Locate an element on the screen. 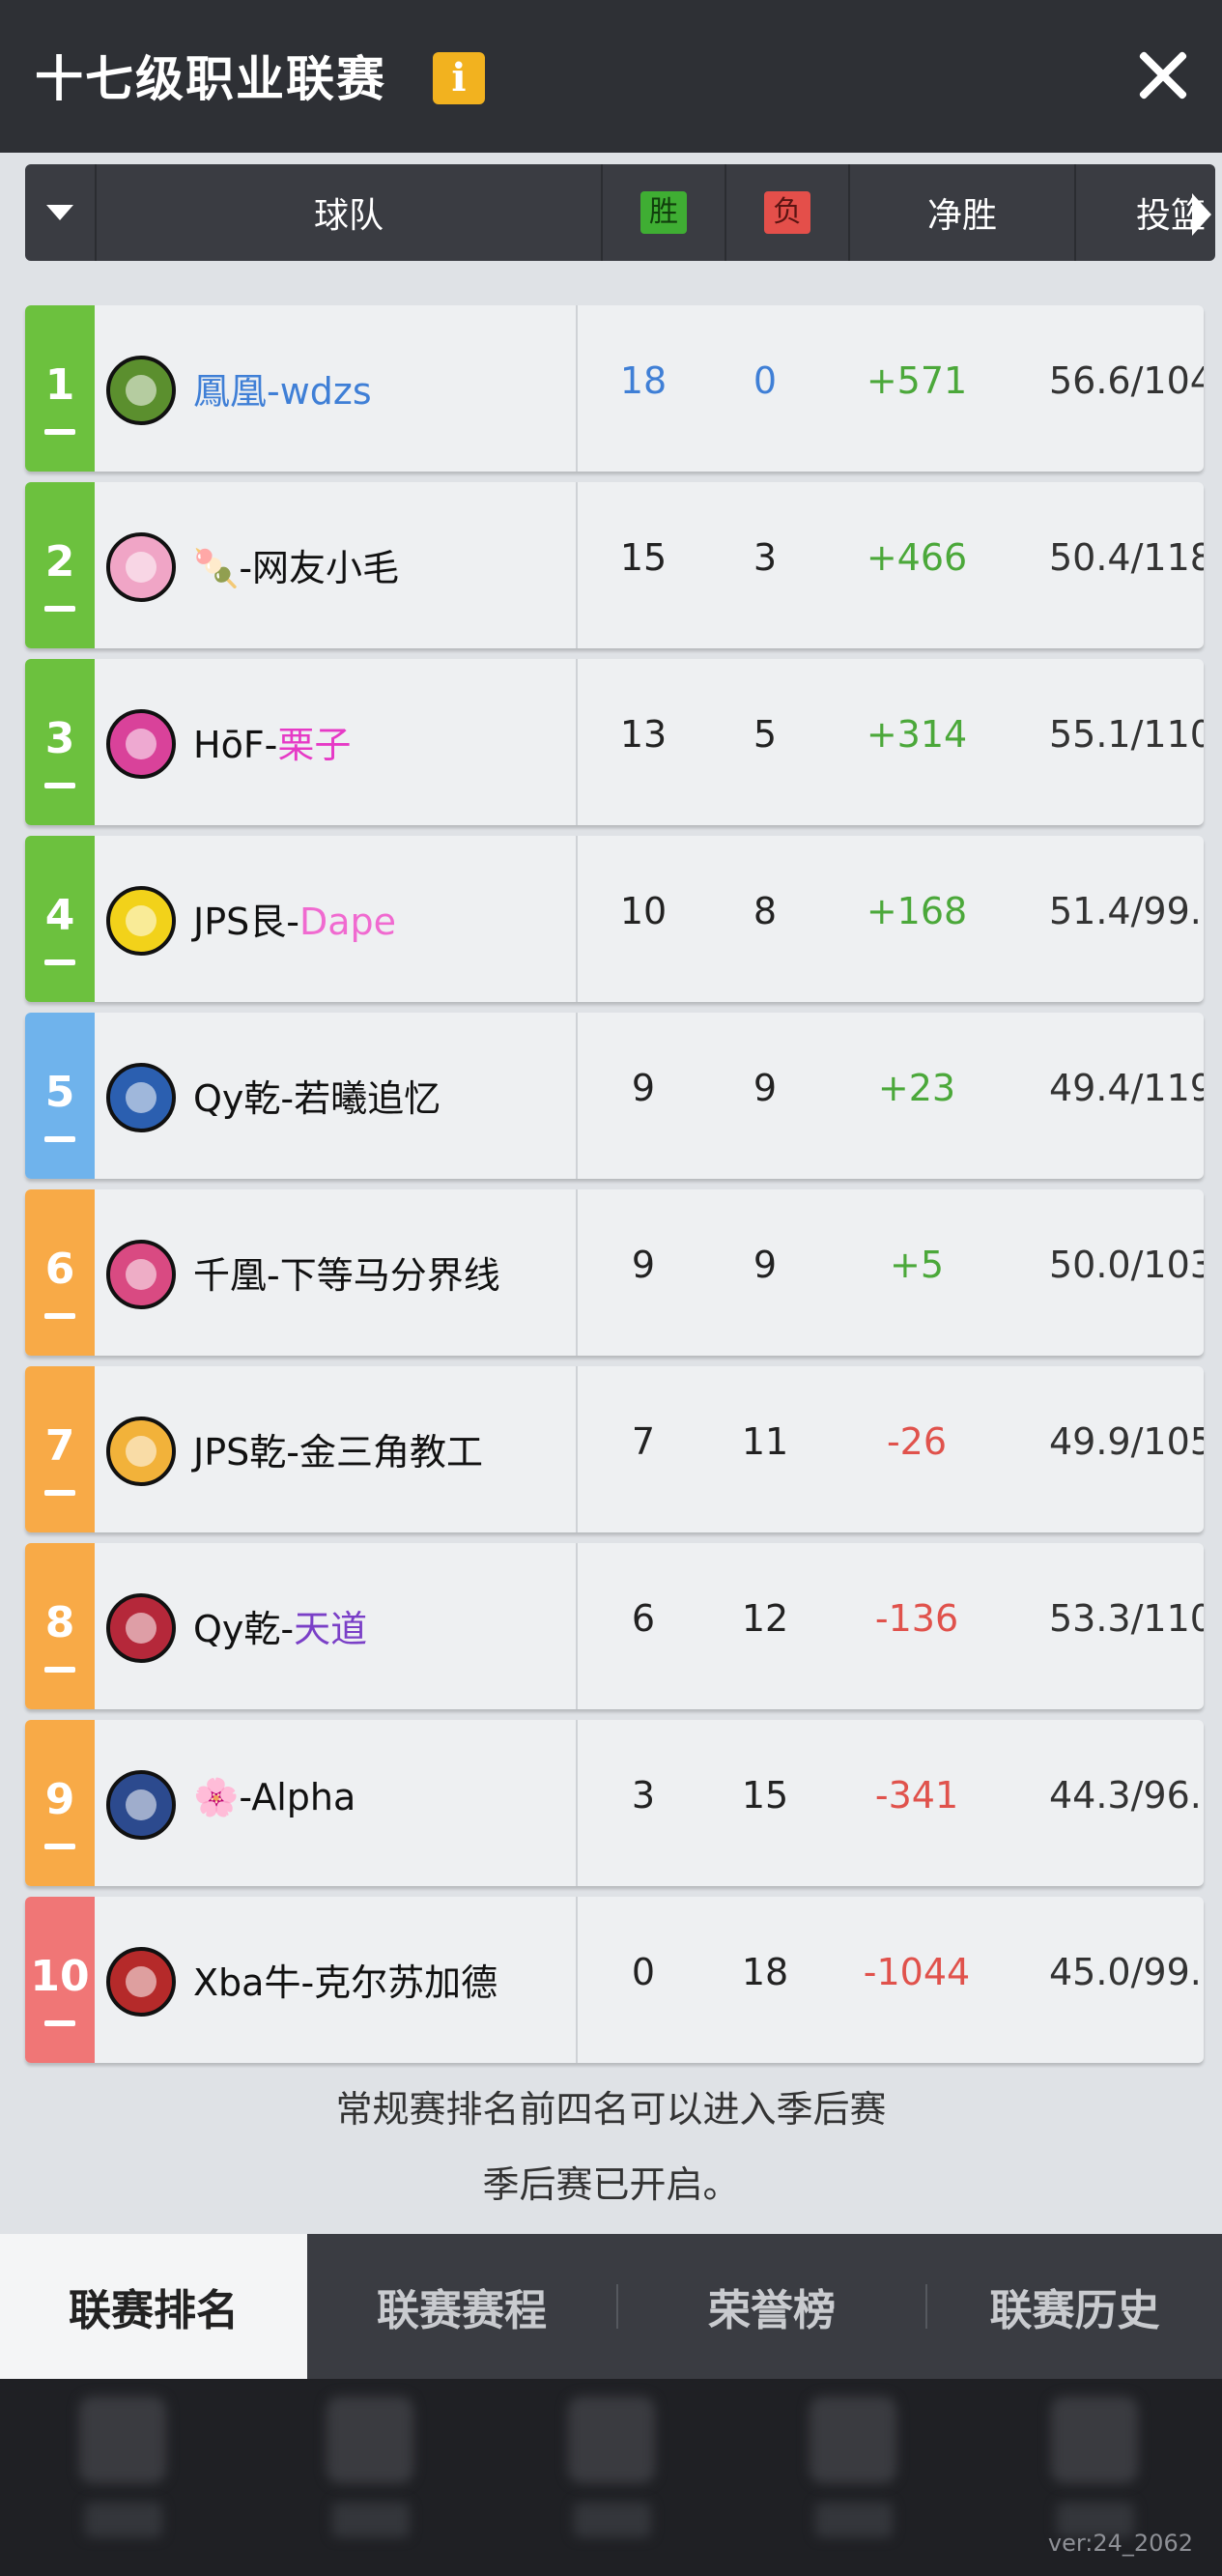 Image resolution: width=1222 pixels, height=2576 pixels. win-badge: 胜 is located at coordinates (663, 213).